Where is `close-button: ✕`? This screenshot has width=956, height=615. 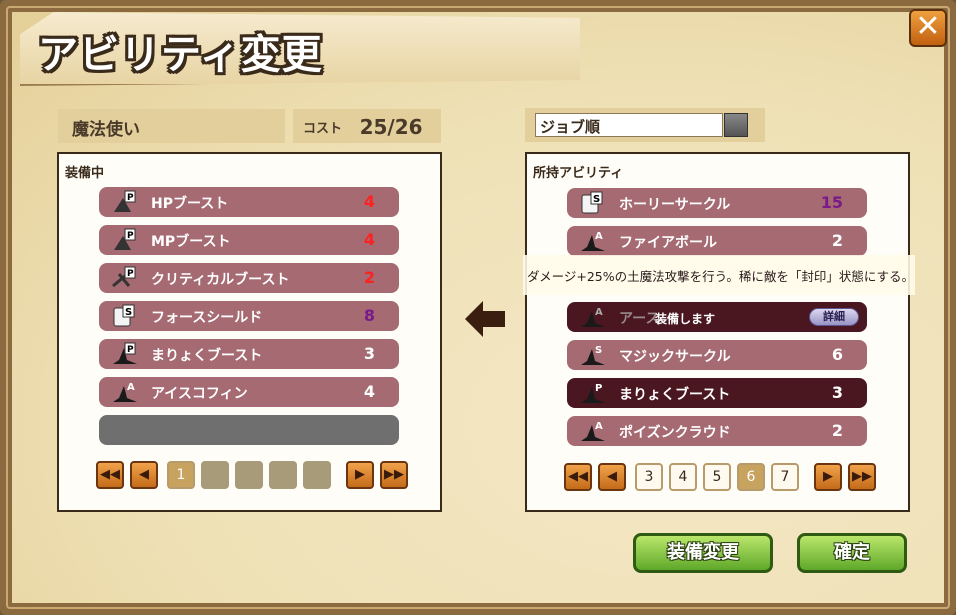 close-button: ✕ is located at coordinates (928, 28).